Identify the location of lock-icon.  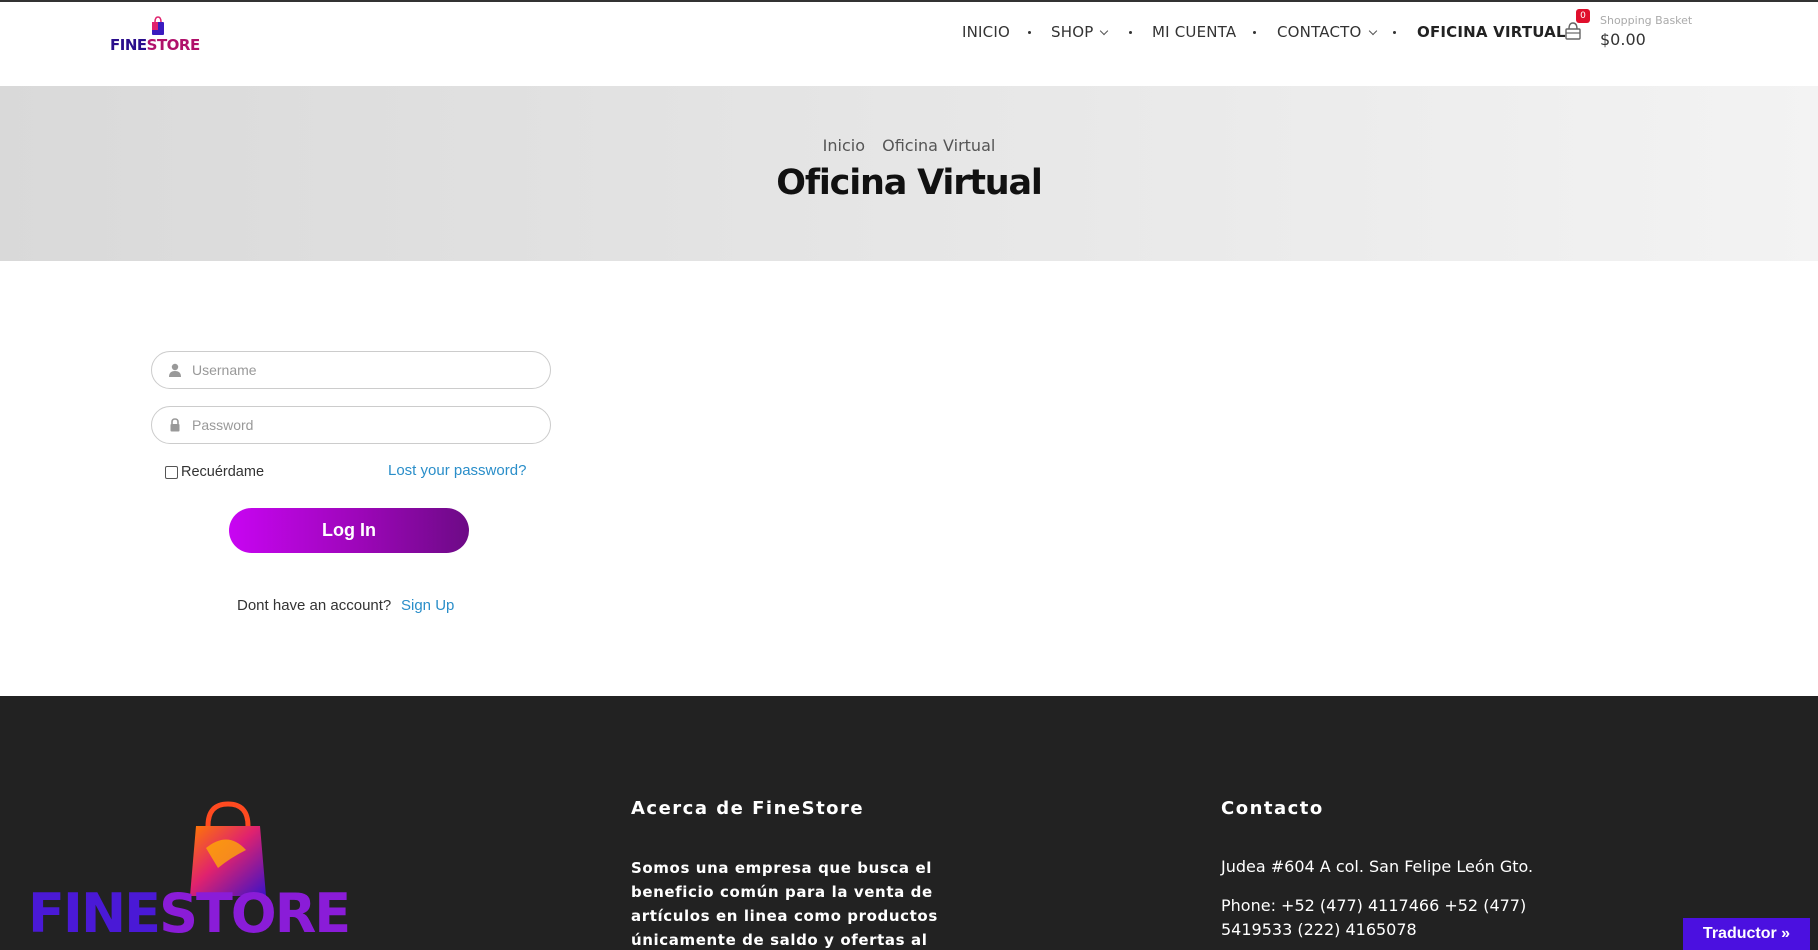
(175, 425).